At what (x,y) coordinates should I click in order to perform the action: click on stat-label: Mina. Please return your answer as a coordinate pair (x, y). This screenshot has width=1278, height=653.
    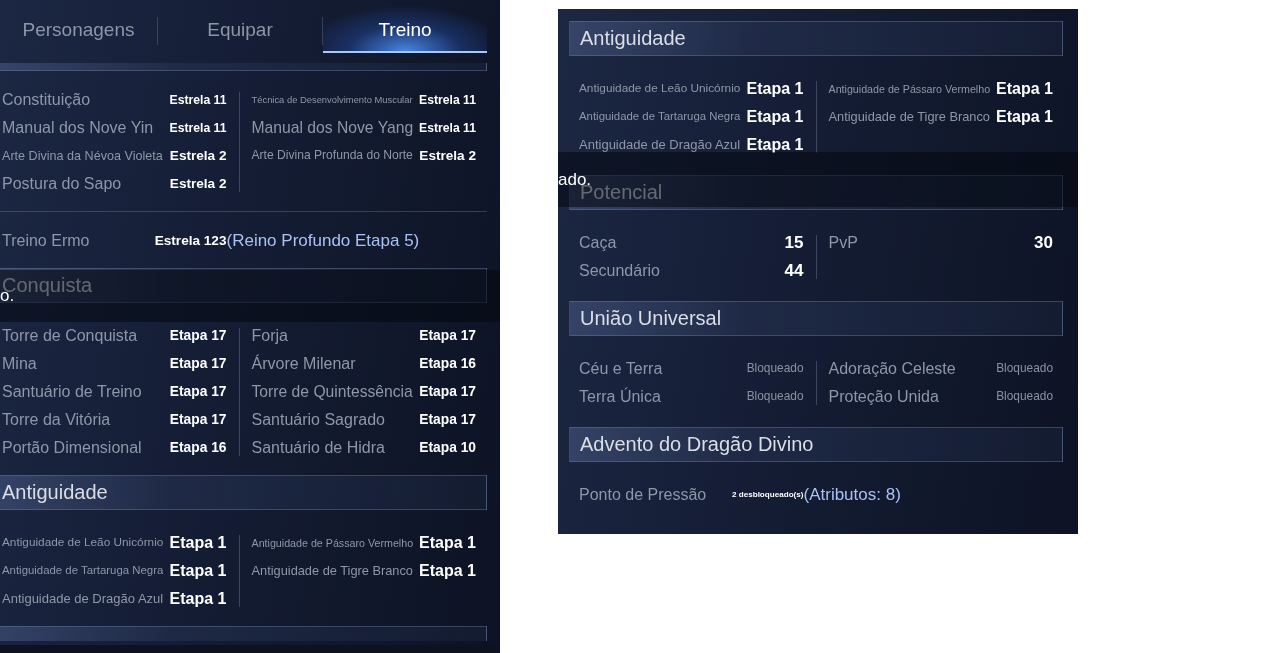
    Looking at the image, I should click on (19, 364).